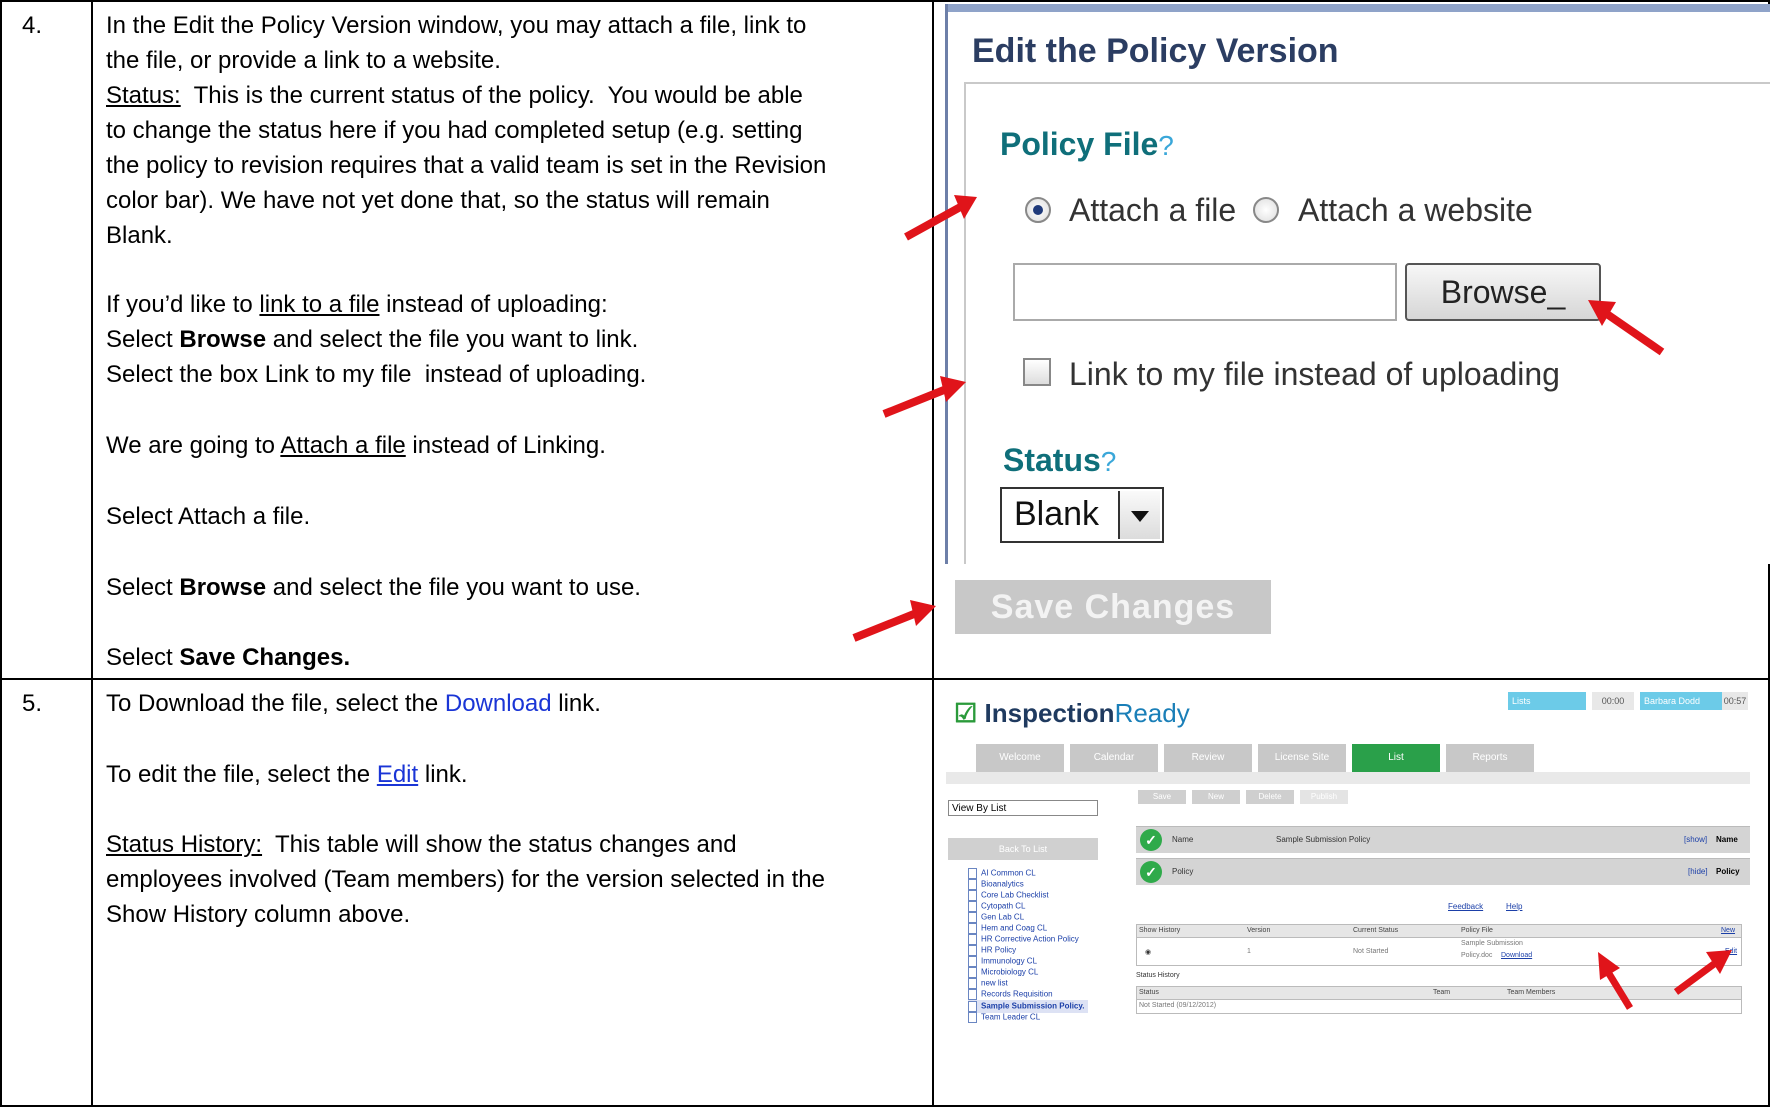  I want to click on l14-pre: Select, so click(143, 657).